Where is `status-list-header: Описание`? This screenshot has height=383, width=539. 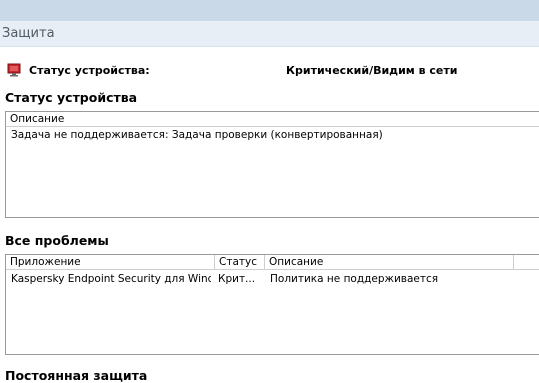 status-list-header: Описание is located at coordinates (272, 119).